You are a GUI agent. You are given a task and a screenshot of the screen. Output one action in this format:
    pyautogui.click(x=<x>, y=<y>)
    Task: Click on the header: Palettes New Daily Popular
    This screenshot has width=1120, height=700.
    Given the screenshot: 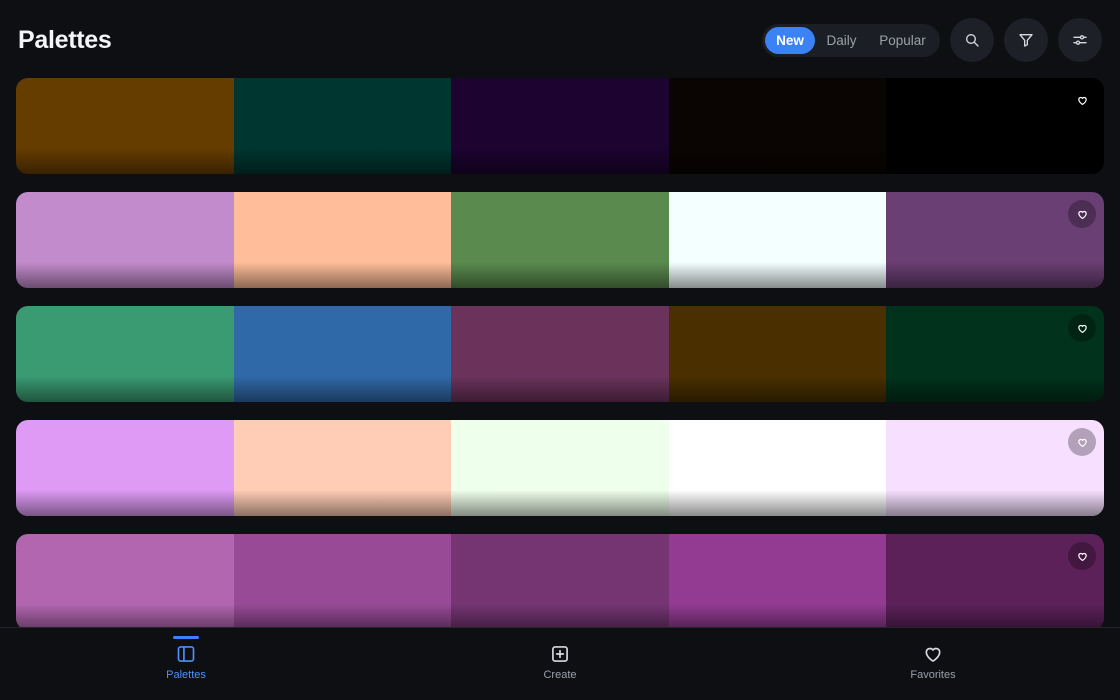 What is the action you would take?
    pyautogui.click(x=560, y=40)
    